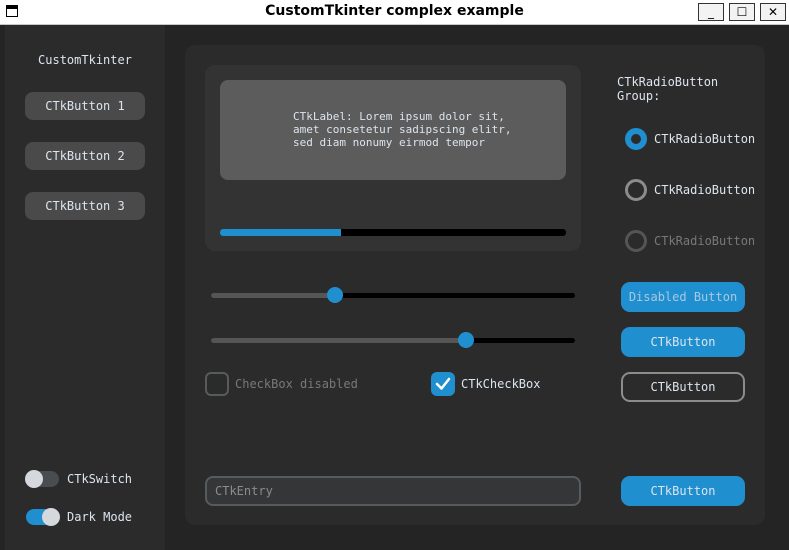 The width and height of the screenshot is (789, 550). What do you see at coordinates (296, 384) in the screenshot?
I see `checkbox-disabled-label: CheckBox disabled` at bounding box center [296, 384].